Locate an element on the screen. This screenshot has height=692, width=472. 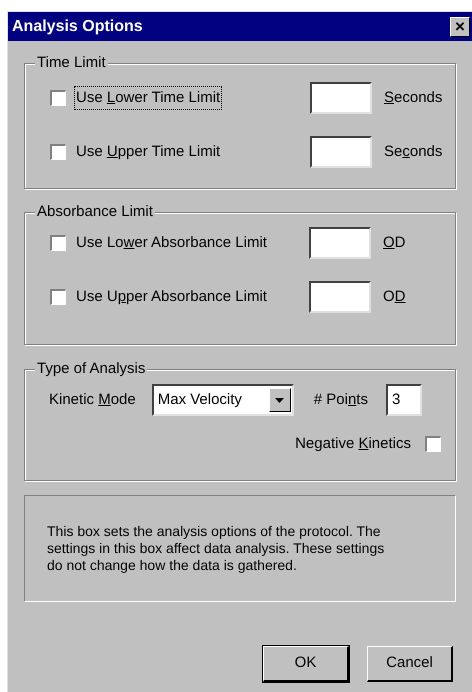
cancel-button: Cancel is located at coordinates (410, 664).